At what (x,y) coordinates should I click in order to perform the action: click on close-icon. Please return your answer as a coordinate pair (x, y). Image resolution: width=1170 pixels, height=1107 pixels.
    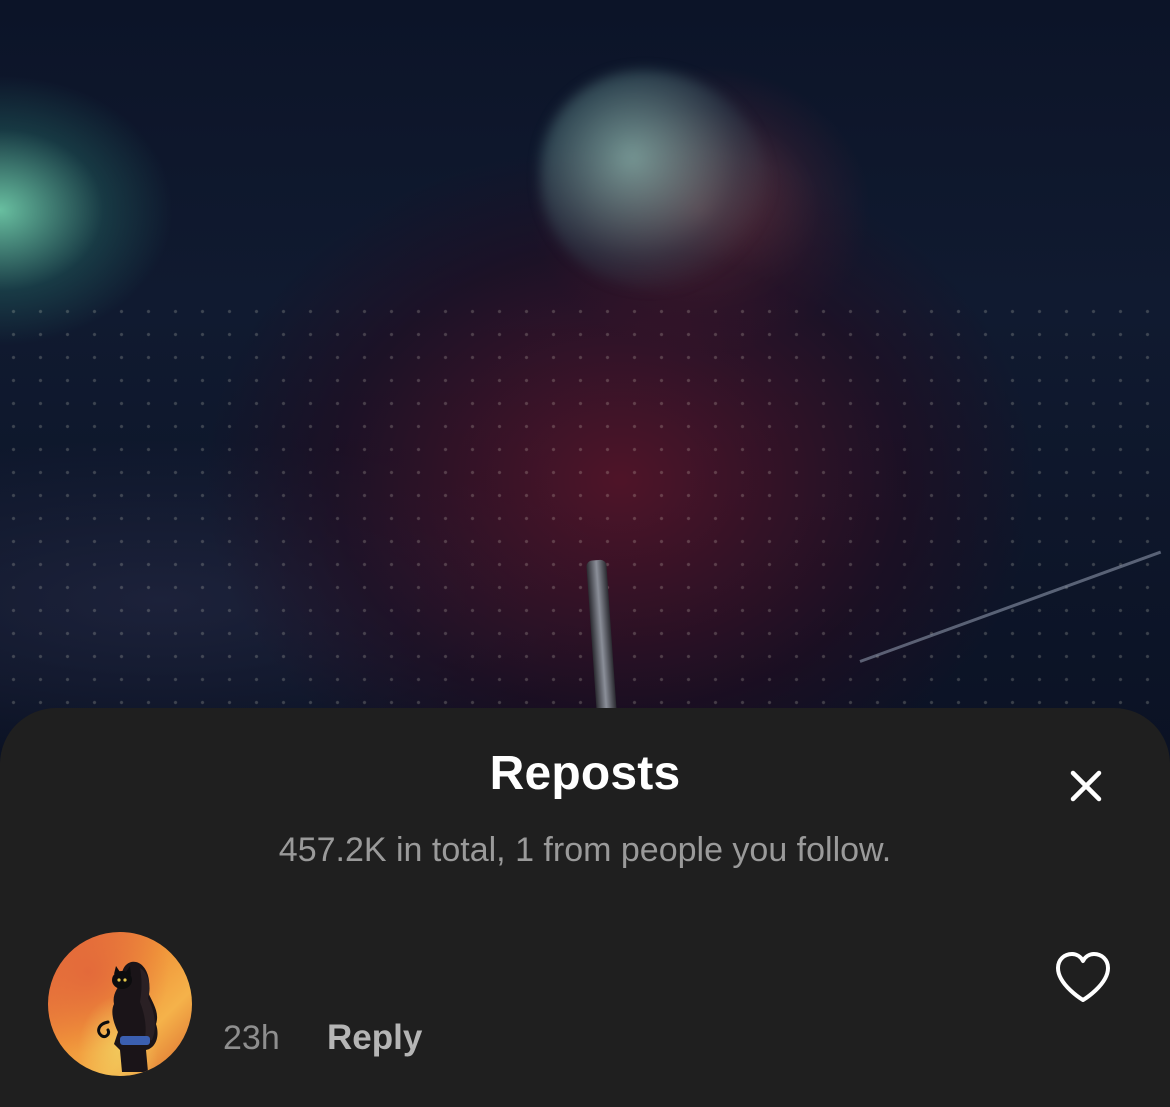
    Looking at the image, I should click on (1086, 786).